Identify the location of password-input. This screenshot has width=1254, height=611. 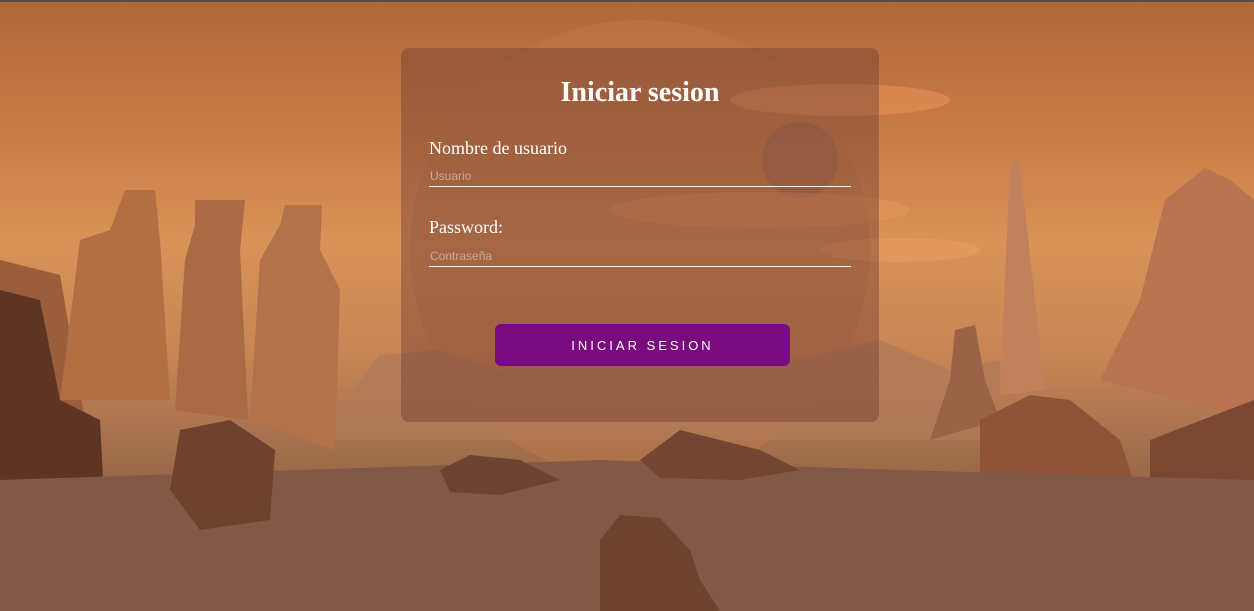
(640, 256).